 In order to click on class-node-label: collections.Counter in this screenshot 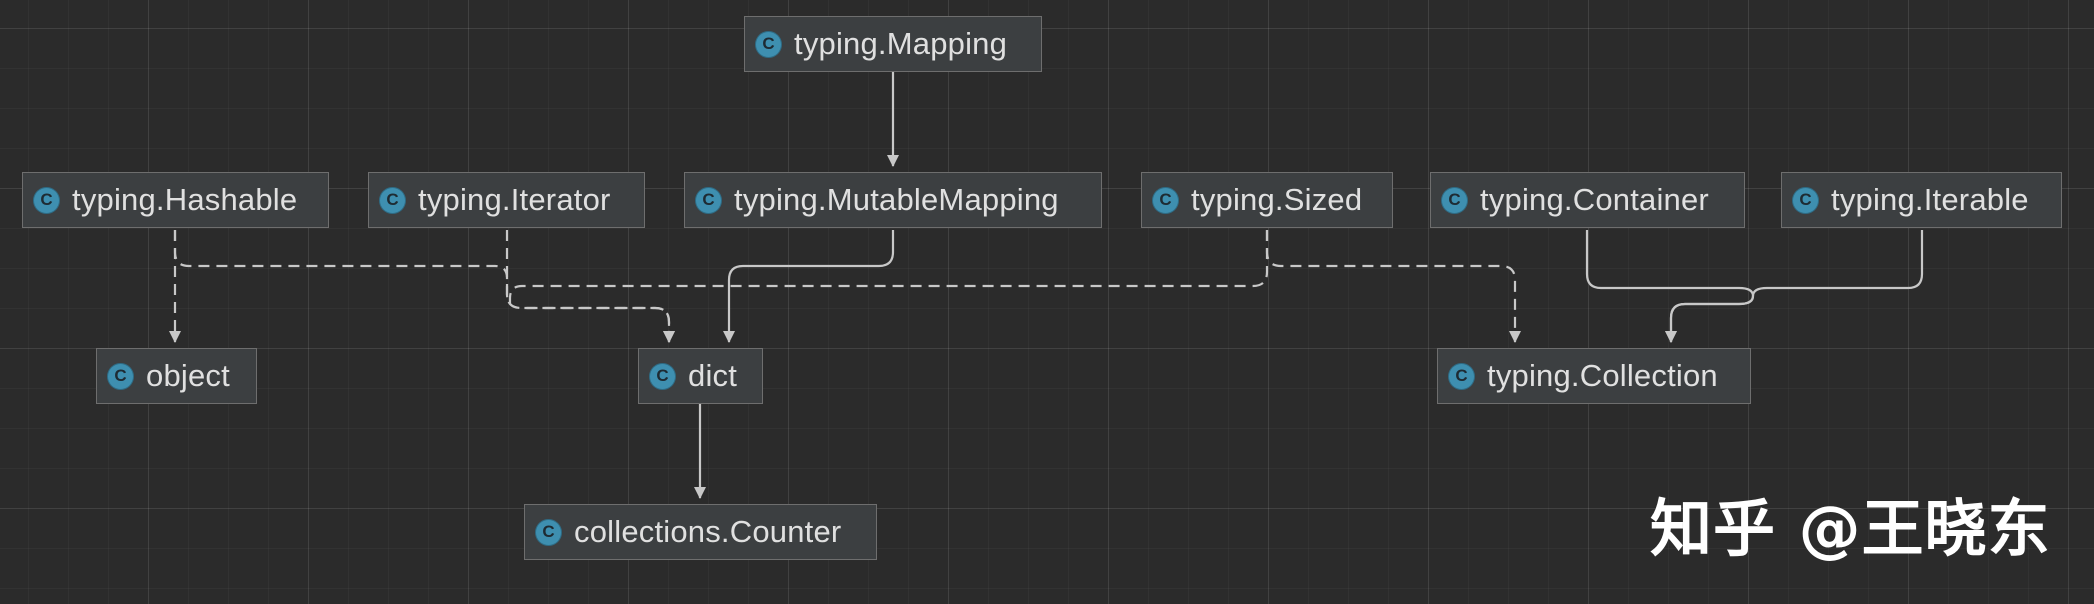, I will do `click(708, 531)`.